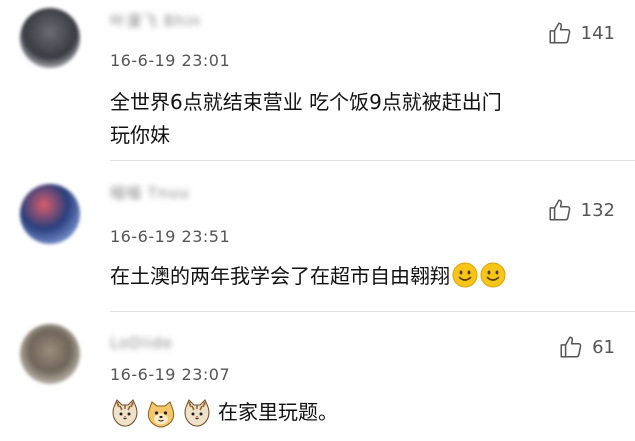 The height and width of the screenshot is (441, 635). What do you see at coordinates (170, 374) in the screenshot?
I see `comment-timestamp: 16-6-19 23:07` at bounding box center [170, 374].